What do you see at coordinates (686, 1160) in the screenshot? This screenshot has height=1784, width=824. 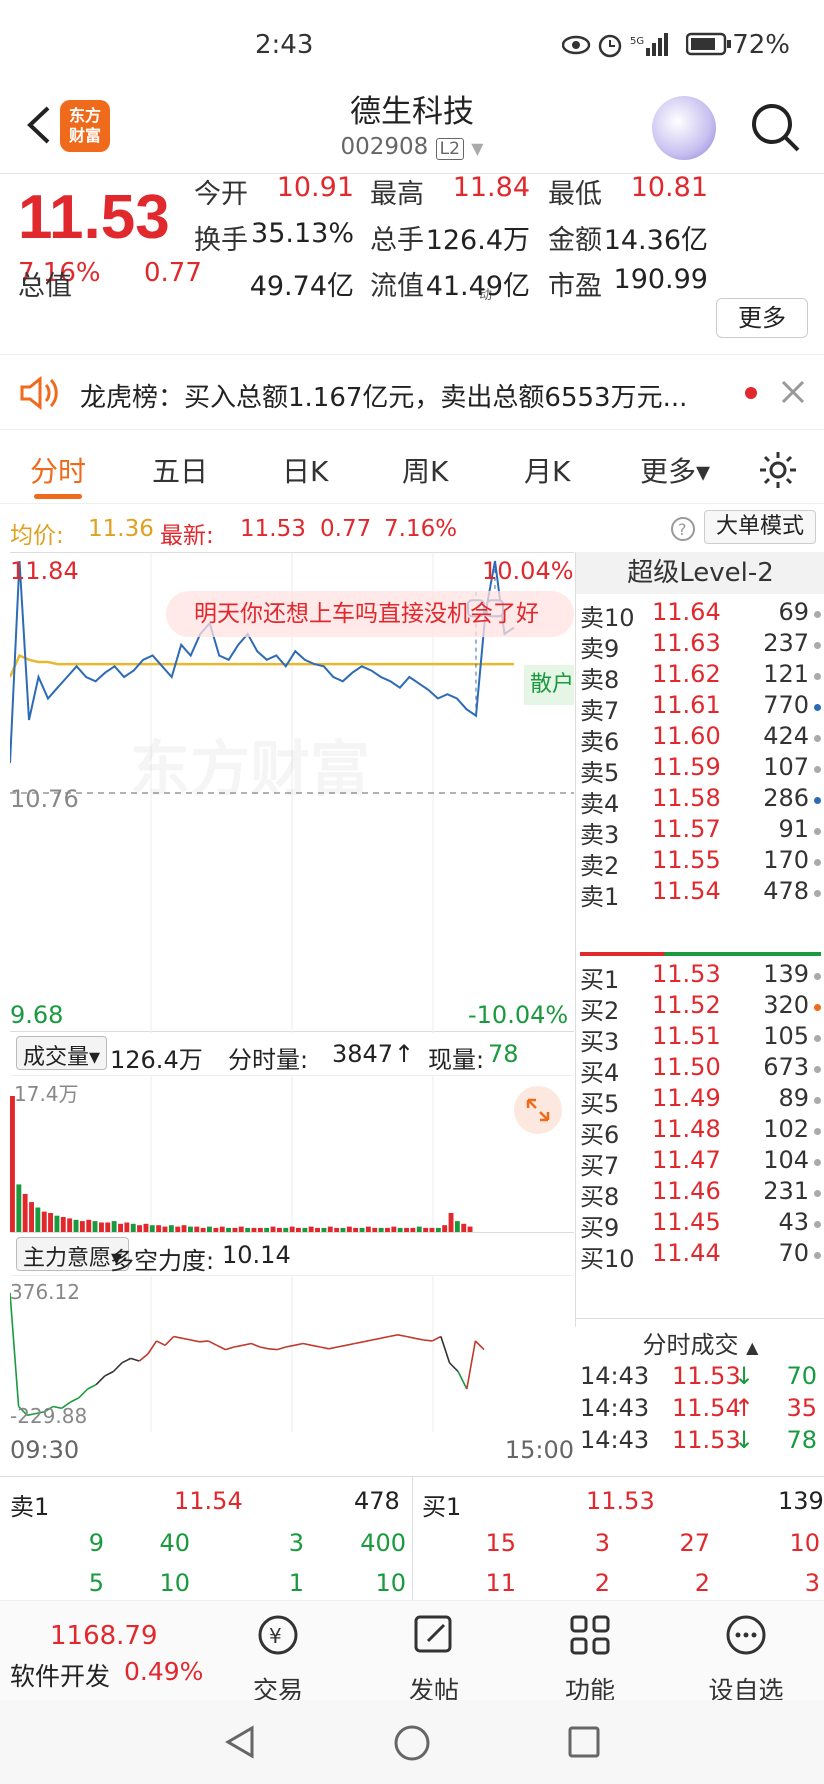 I see `bid-price: 11.47` at bounding box center [686, 1160].